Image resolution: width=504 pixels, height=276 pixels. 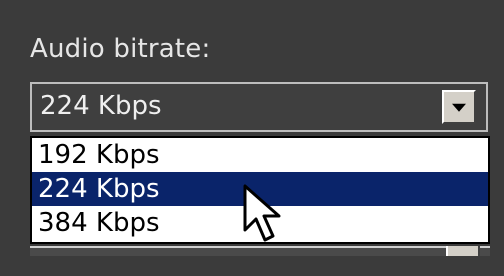 What do you see at coordinates (262, 213) in the screenshot?
I see `mouse-pointer-icon` at bounding box center [262, 213].